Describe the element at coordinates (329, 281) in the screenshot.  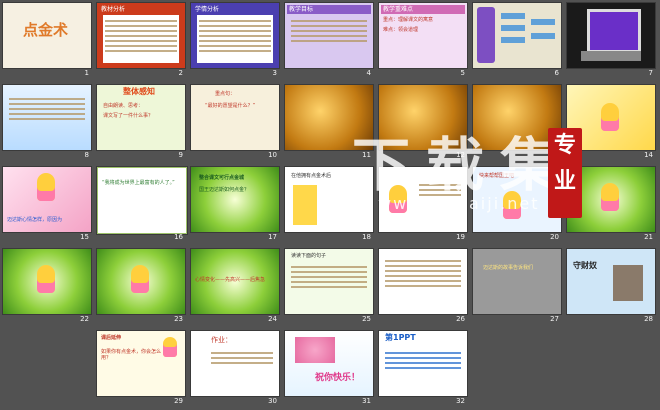
I see `slide-25-preview: 读读下面的句子` at that location.